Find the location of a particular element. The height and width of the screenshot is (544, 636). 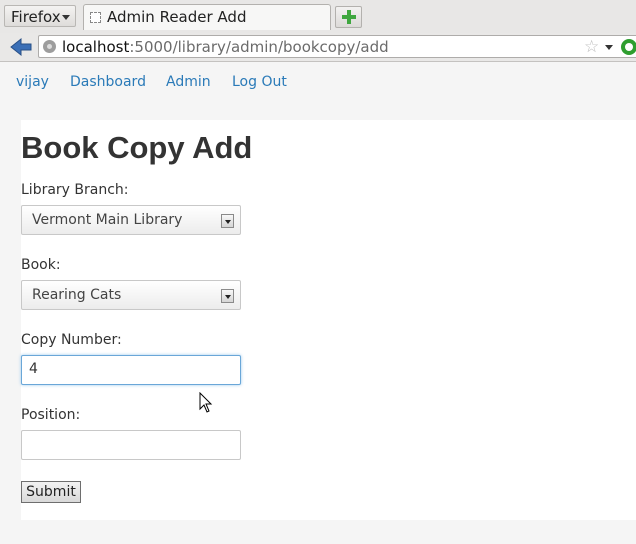

bookmark-star-icon: ☆ is located at coordinates (591, 47).